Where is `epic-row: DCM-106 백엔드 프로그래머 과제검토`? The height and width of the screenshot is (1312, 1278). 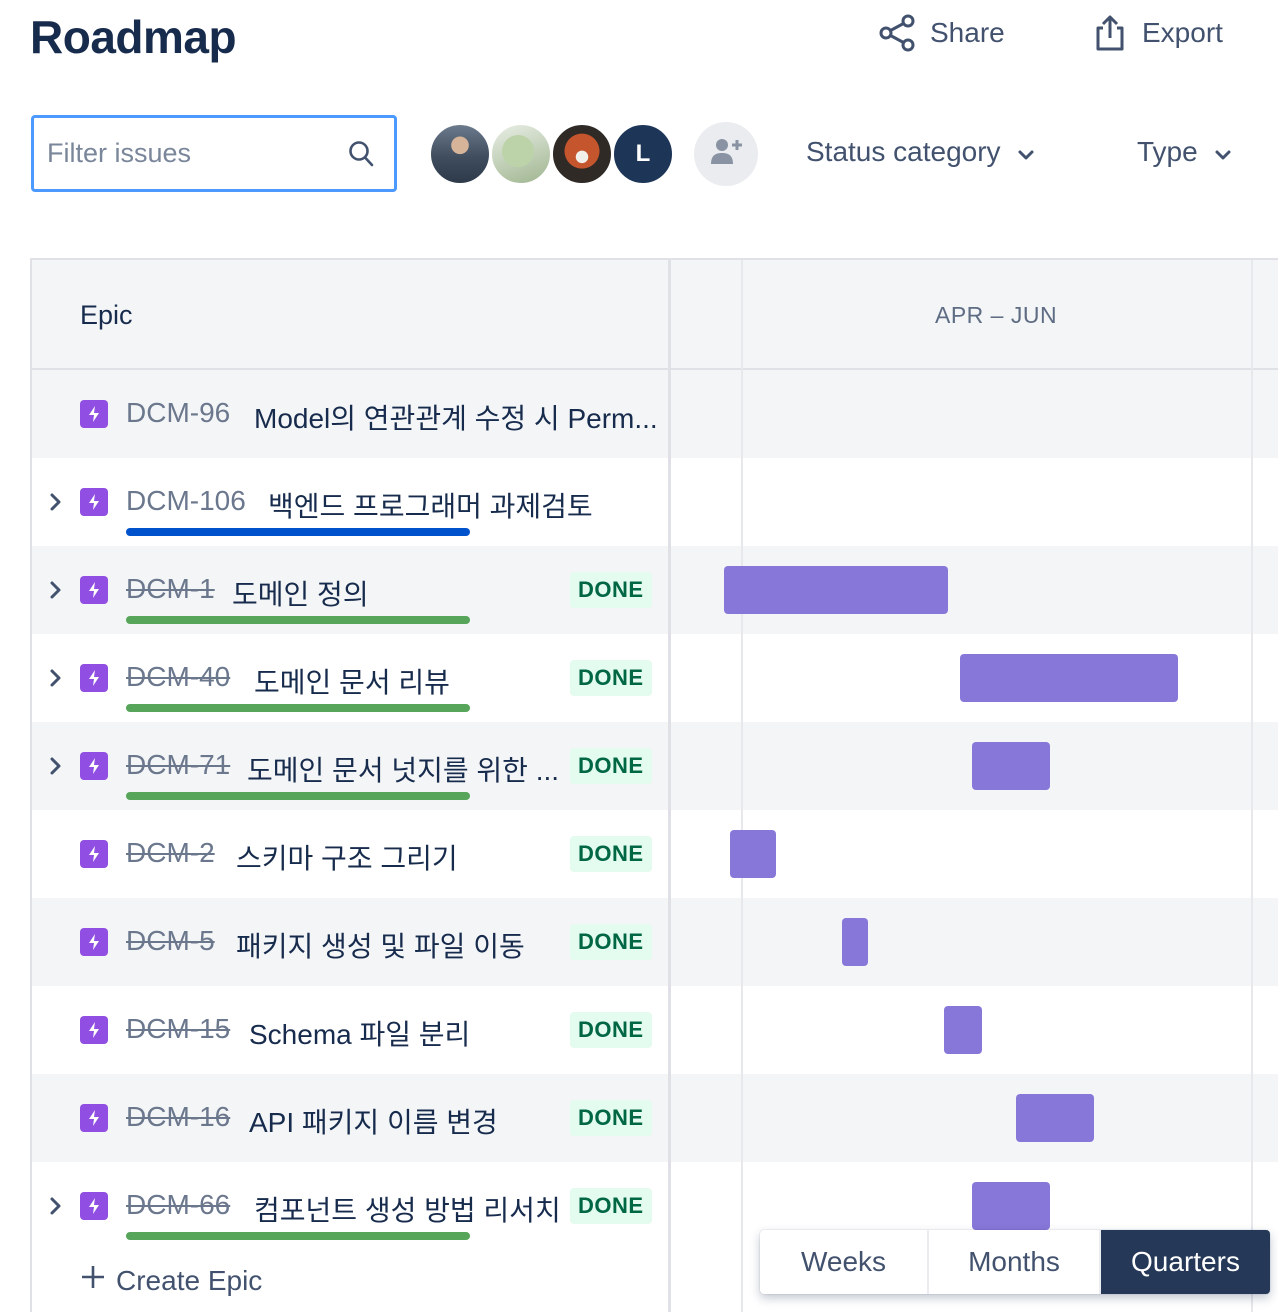 epic-row: DCM-106 백엔드 프로그래머 과제검토 is located at coordinates (655, 502).